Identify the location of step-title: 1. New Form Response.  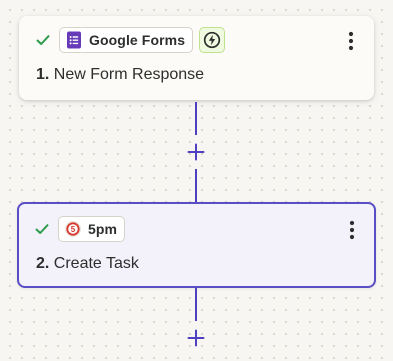
(120, 75).